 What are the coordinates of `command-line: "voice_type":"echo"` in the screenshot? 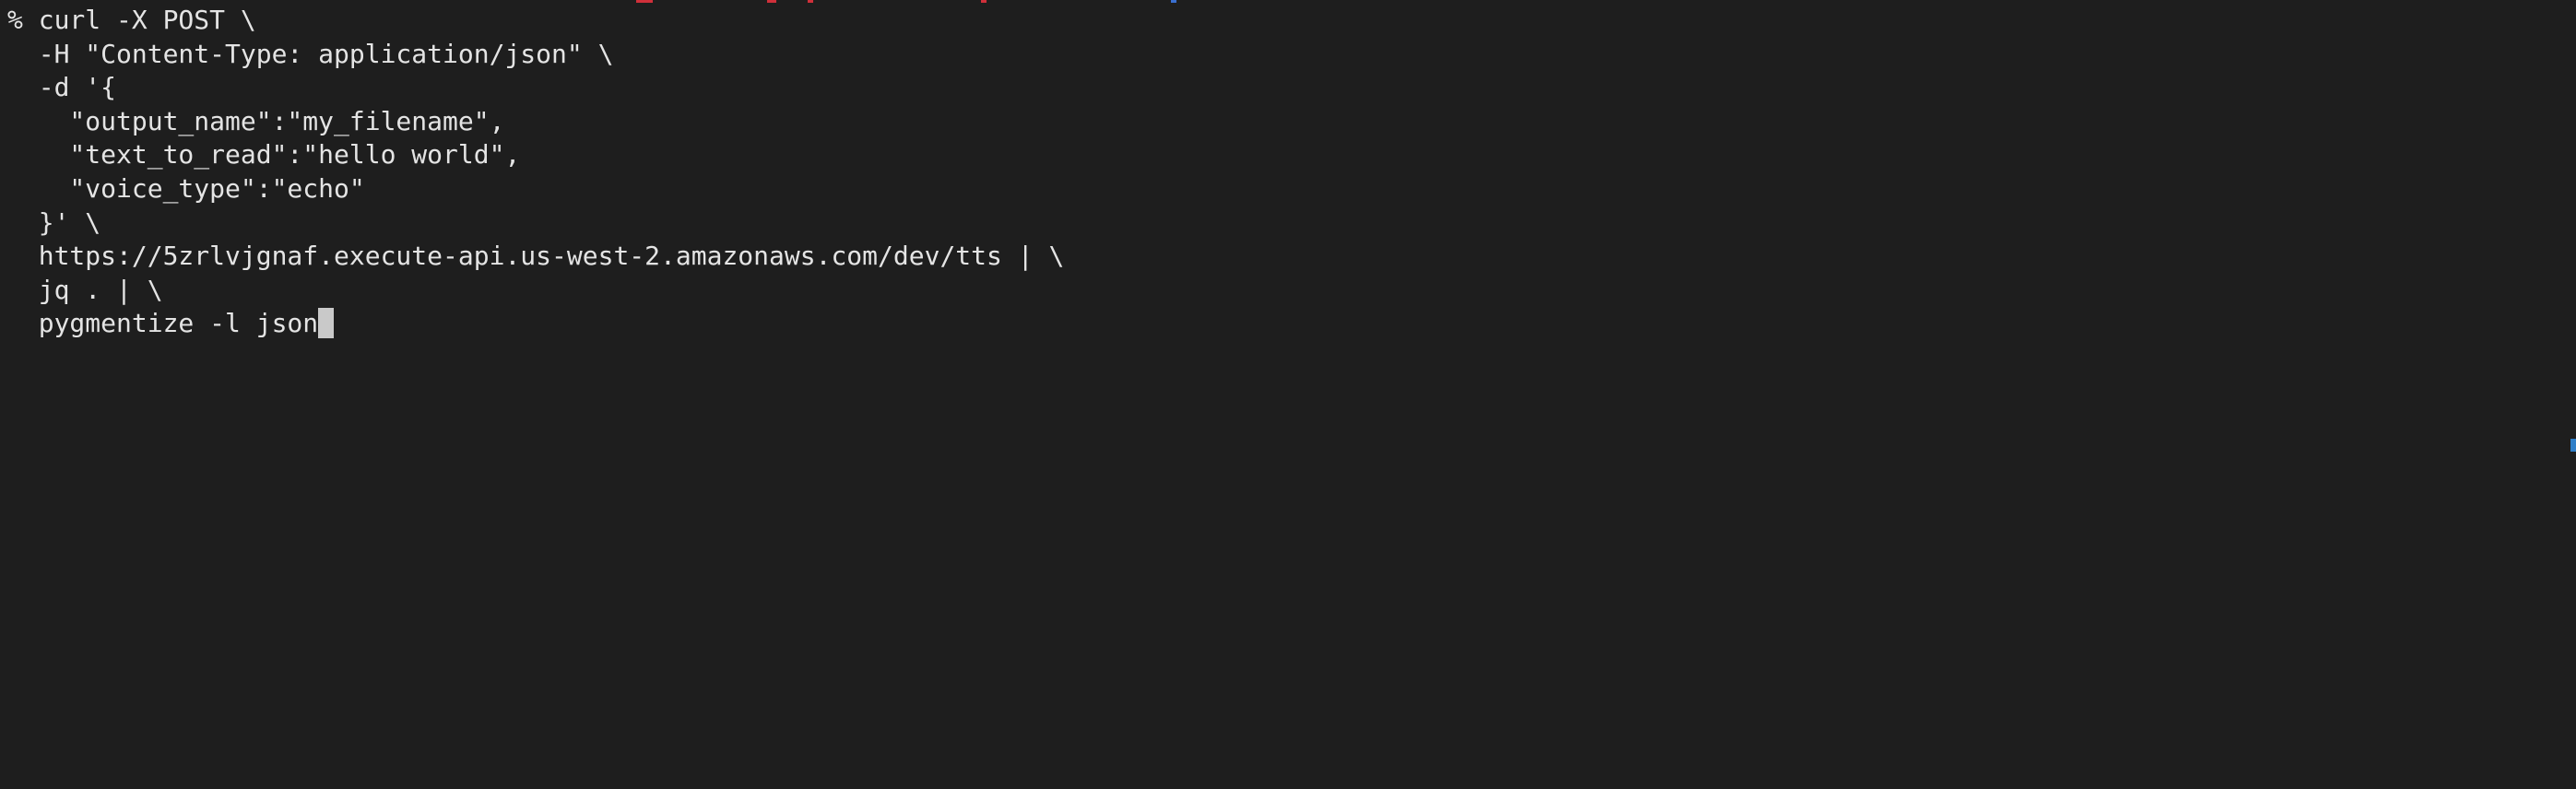 It's located at (186, 188).